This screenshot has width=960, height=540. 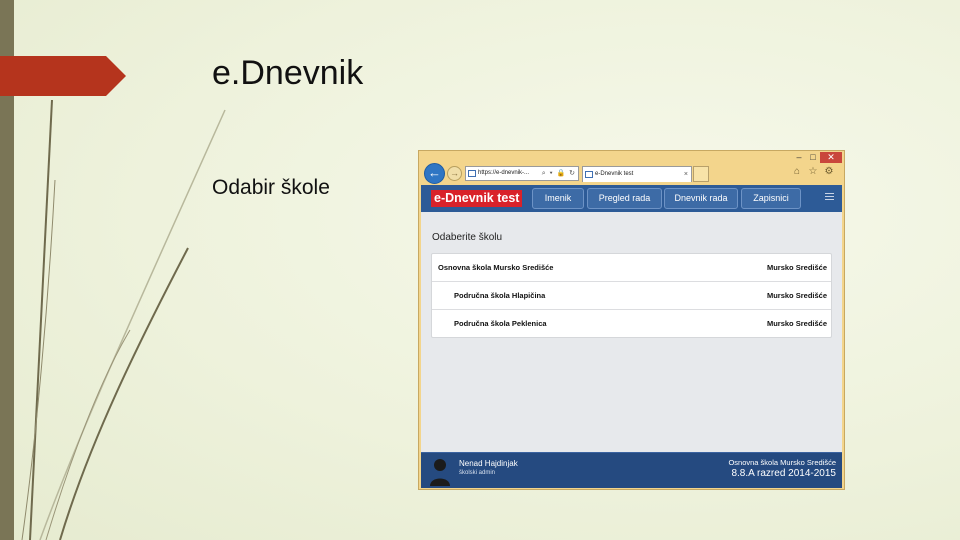 What do you see at coordinates (288, 73) in the screenshot?
I see `slide-title: e.Dnevnik` at bounding box center [288, 73].